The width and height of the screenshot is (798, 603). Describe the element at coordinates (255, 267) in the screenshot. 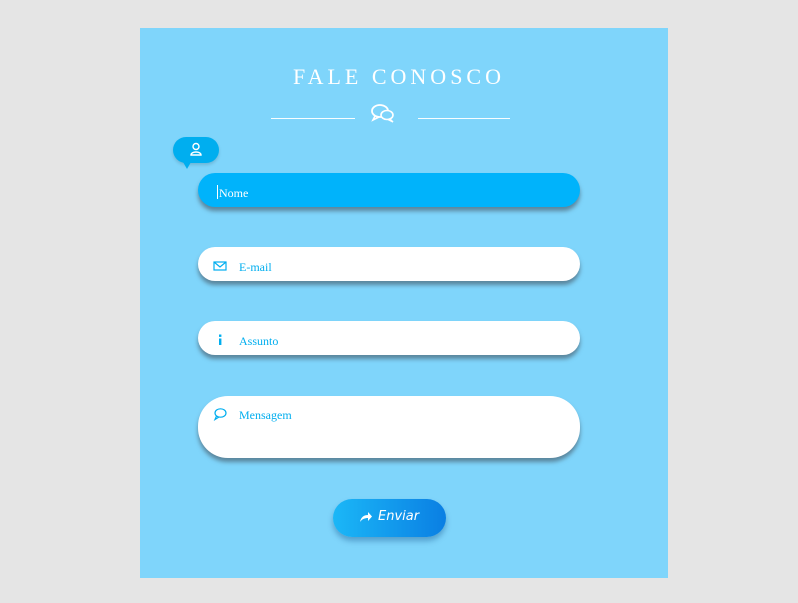

I see `email-field-placeholder: E-mail` at that location.